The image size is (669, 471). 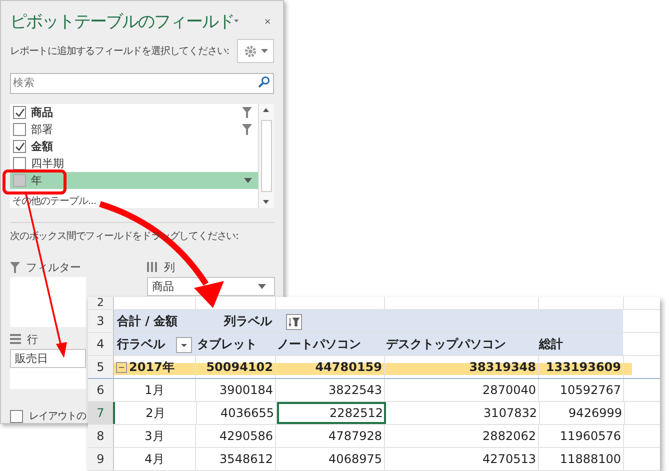 I want to click on table-cell: 9426999, so click(x=595, y=413).